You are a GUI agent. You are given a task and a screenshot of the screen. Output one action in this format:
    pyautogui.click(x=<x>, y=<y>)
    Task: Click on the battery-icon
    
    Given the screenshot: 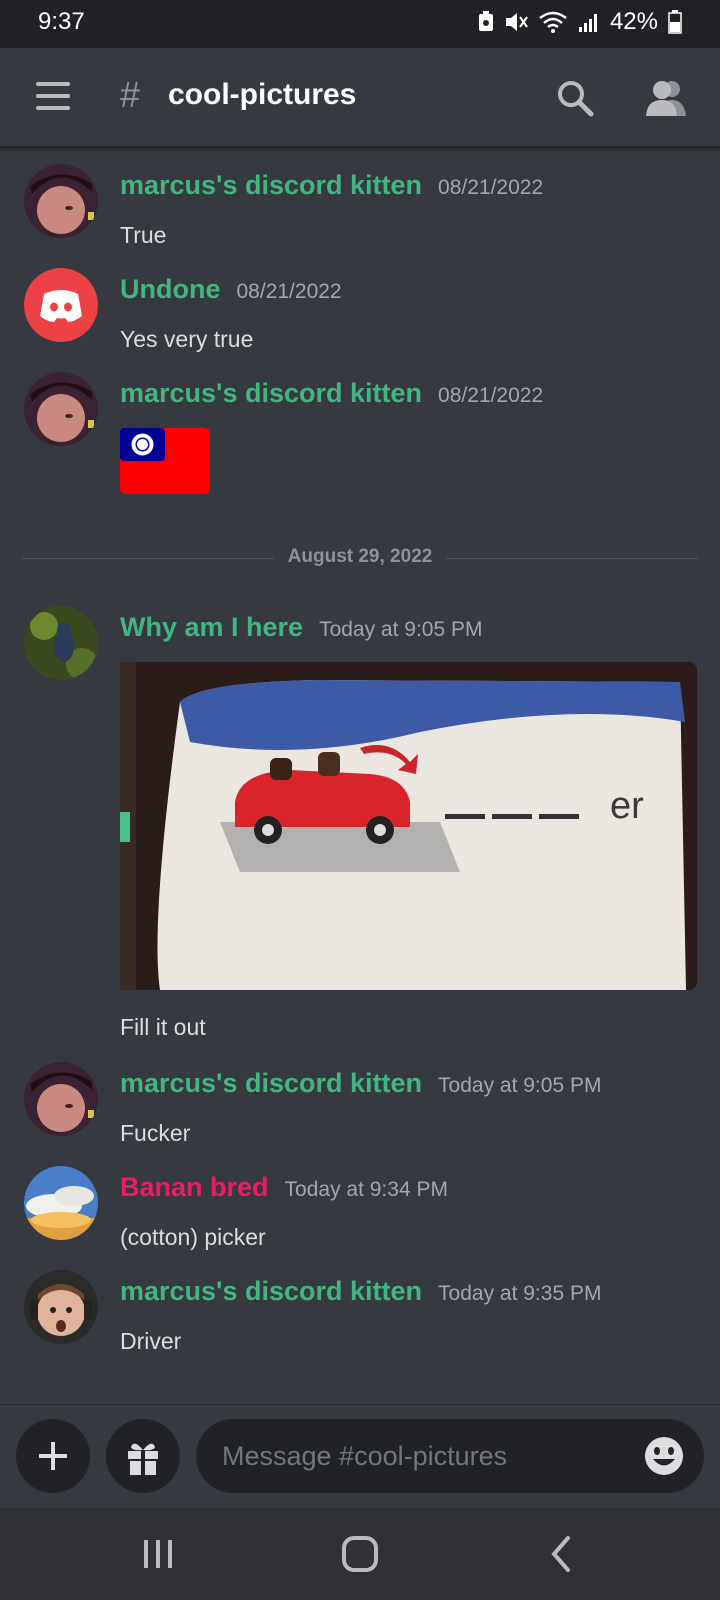 What is the action you would take?
    pyautogui.click(x=675, y=22)
    